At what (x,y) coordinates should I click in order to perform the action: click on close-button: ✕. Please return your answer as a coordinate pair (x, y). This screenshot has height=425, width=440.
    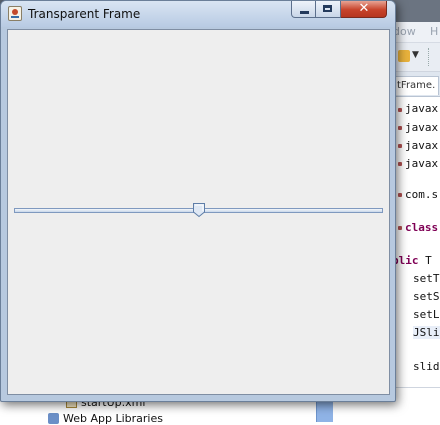
    Looking at the image, I should click on (364, 9).